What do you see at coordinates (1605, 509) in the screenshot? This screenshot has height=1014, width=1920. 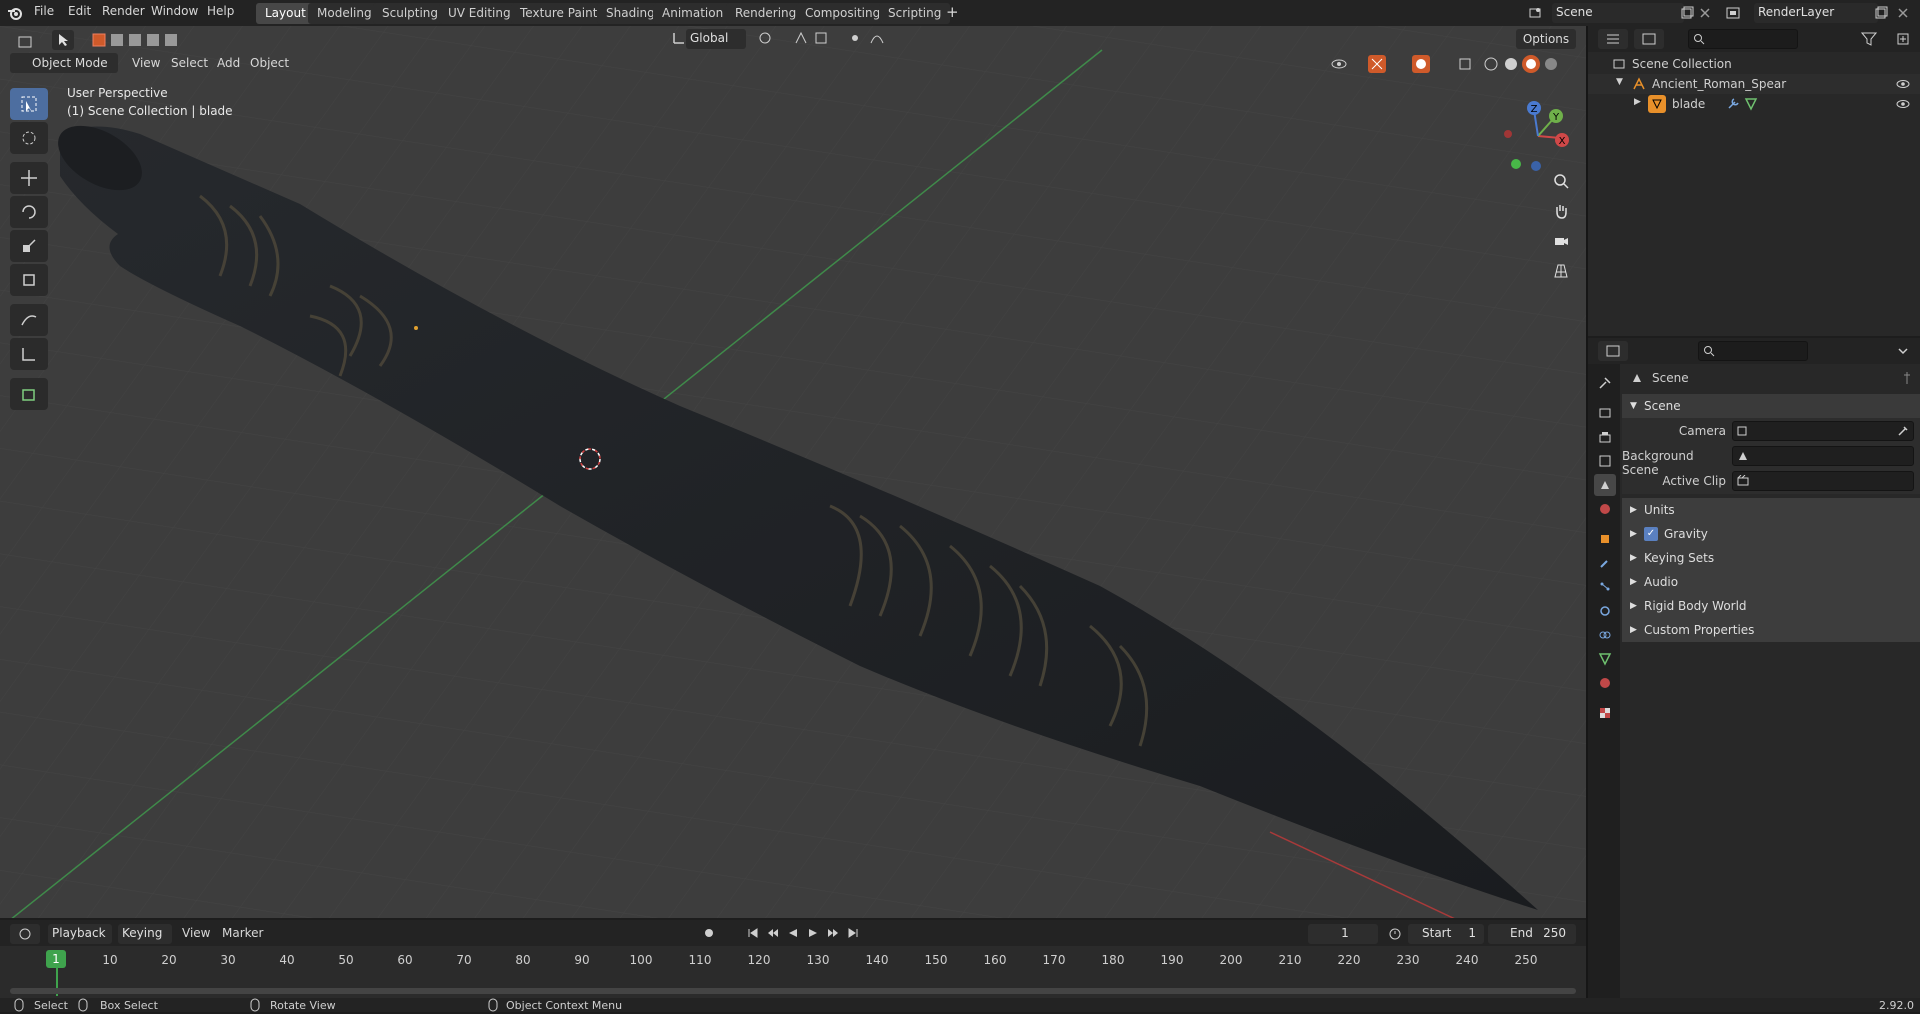 I see `tab-world-icon` at bounding box center [1605, 509].